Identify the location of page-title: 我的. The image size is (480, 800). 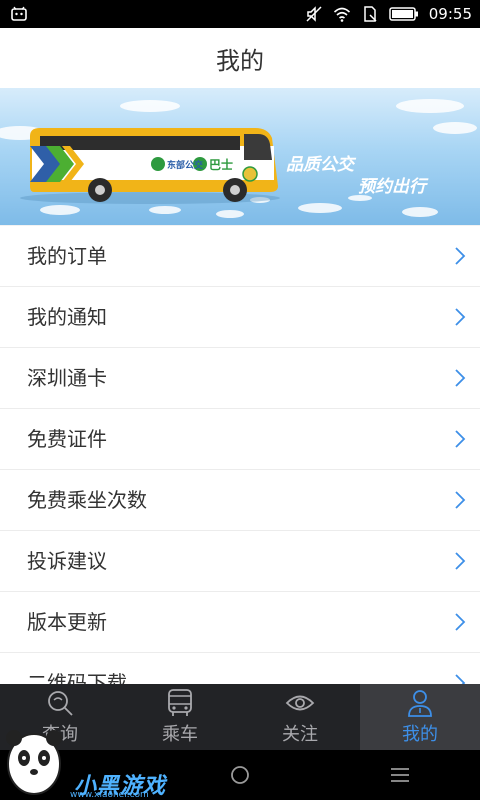
(240, 60).